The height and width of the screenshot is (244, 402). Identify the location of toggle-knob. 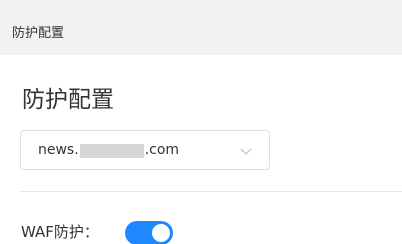
(161, 233).